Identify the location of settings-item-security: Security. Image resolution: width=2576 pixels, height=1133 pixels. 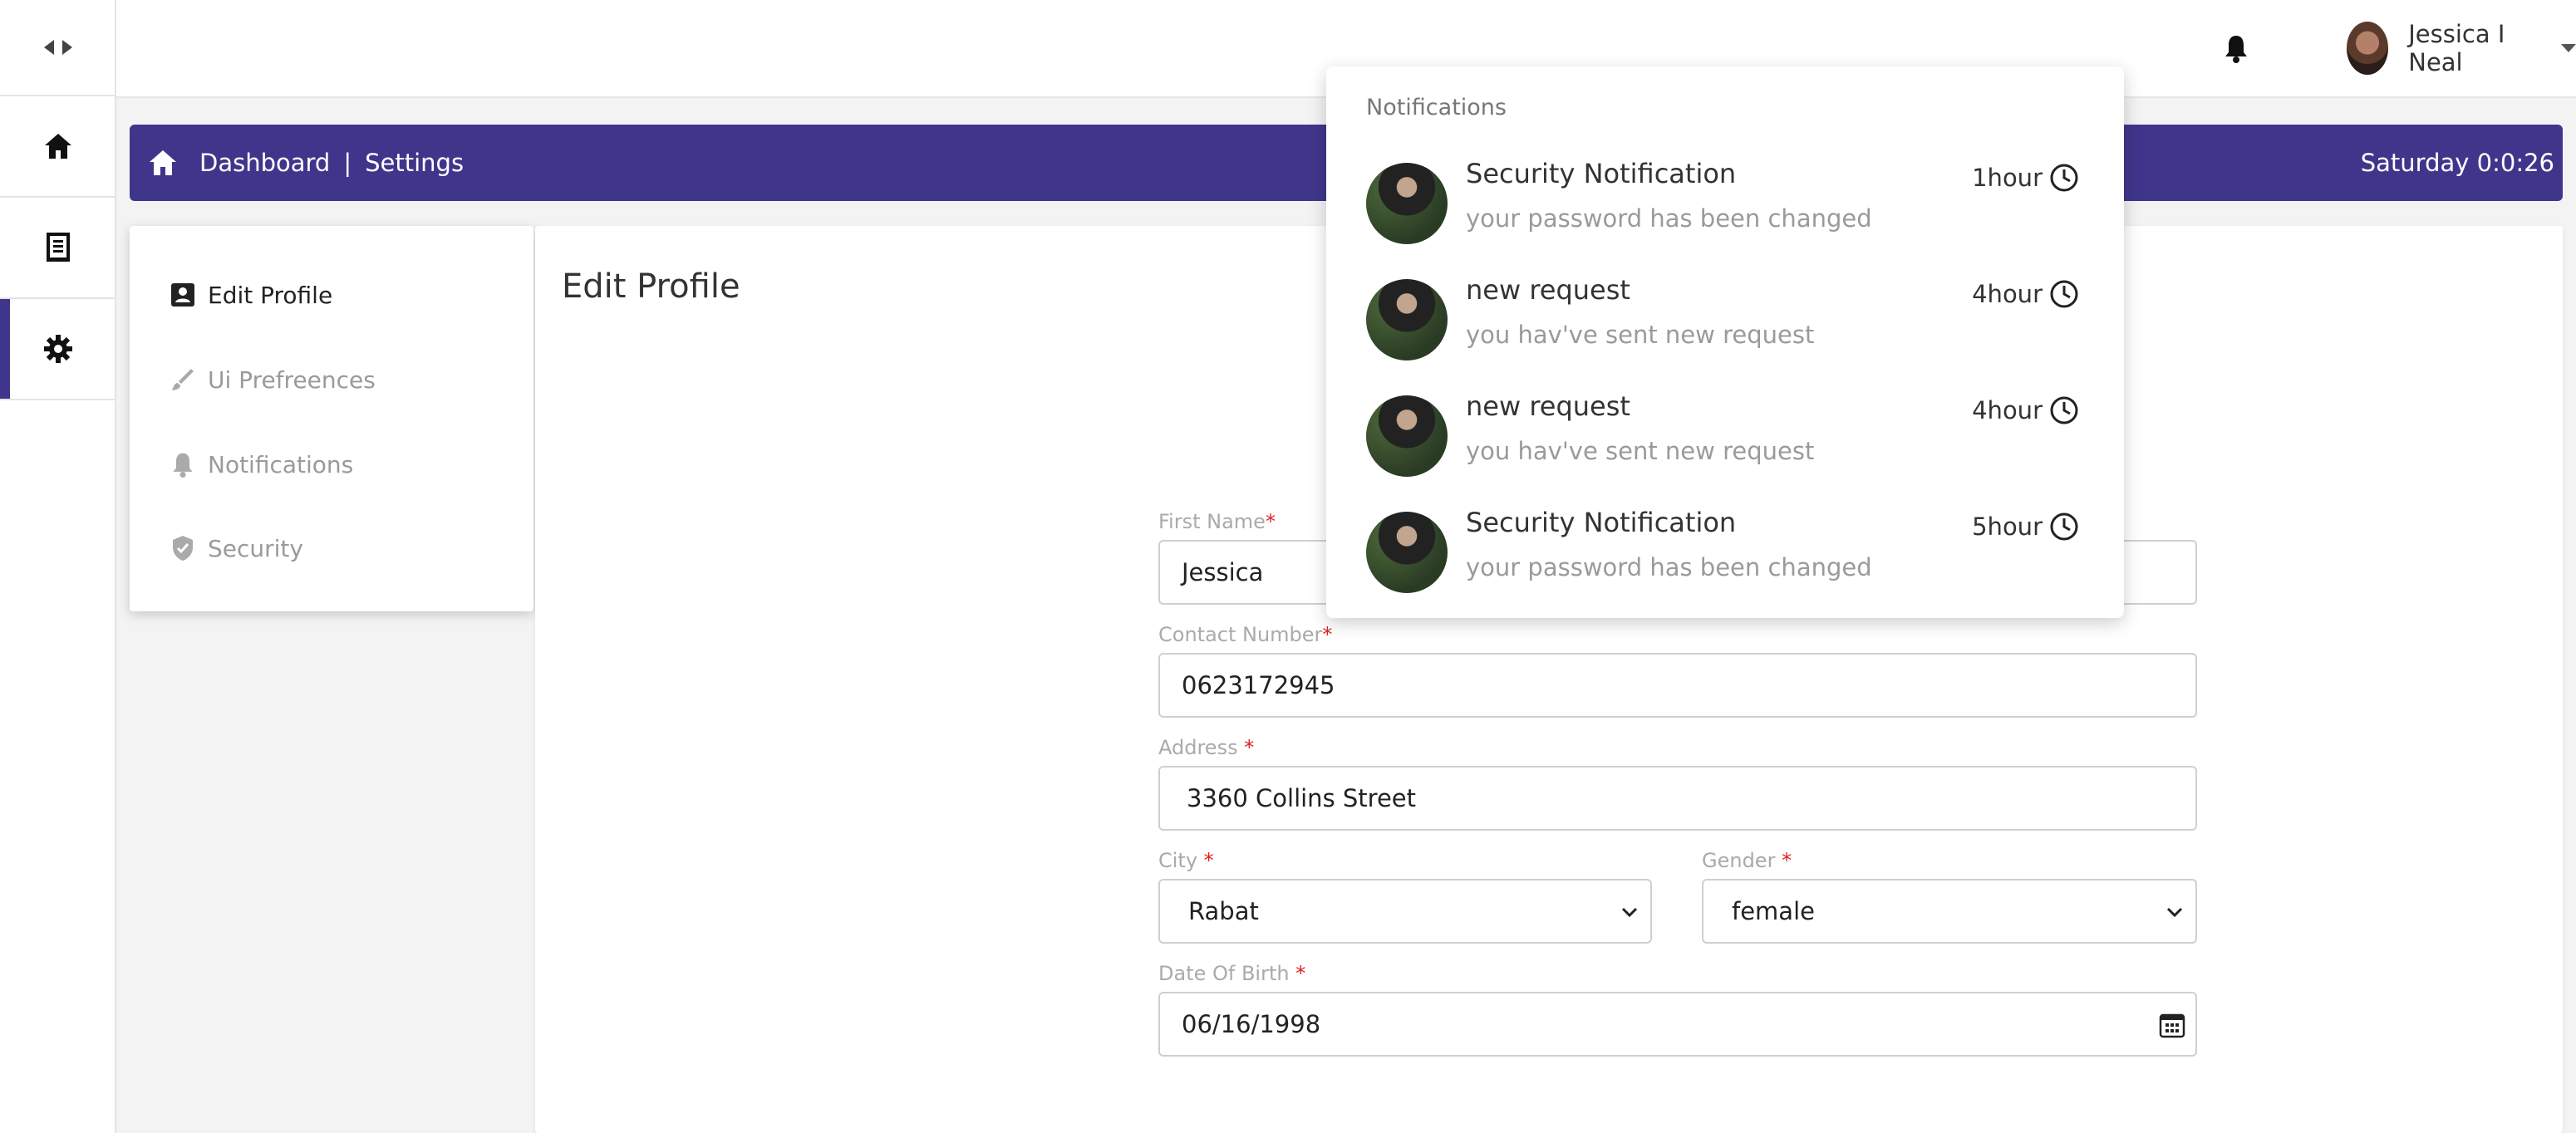
(236, 548).